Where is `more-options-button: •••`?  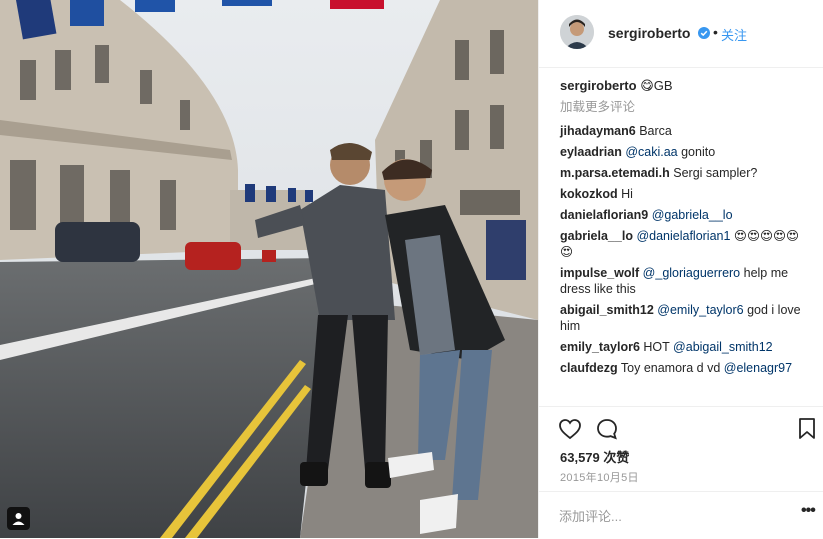 more-options-button: ••• is located at coordinates (808, 511).